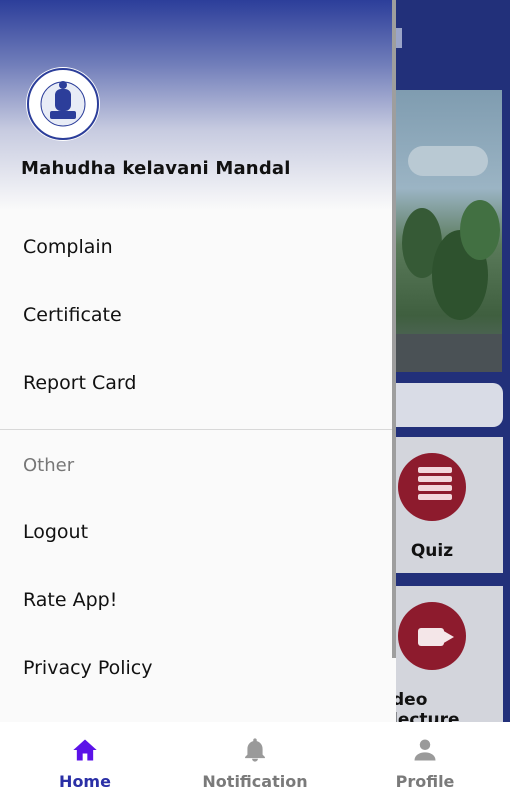 This screenshot has width=510, height=800. Describe the element at coordinates (449, 353) in the screenshot. I see `road-shape` at that location.